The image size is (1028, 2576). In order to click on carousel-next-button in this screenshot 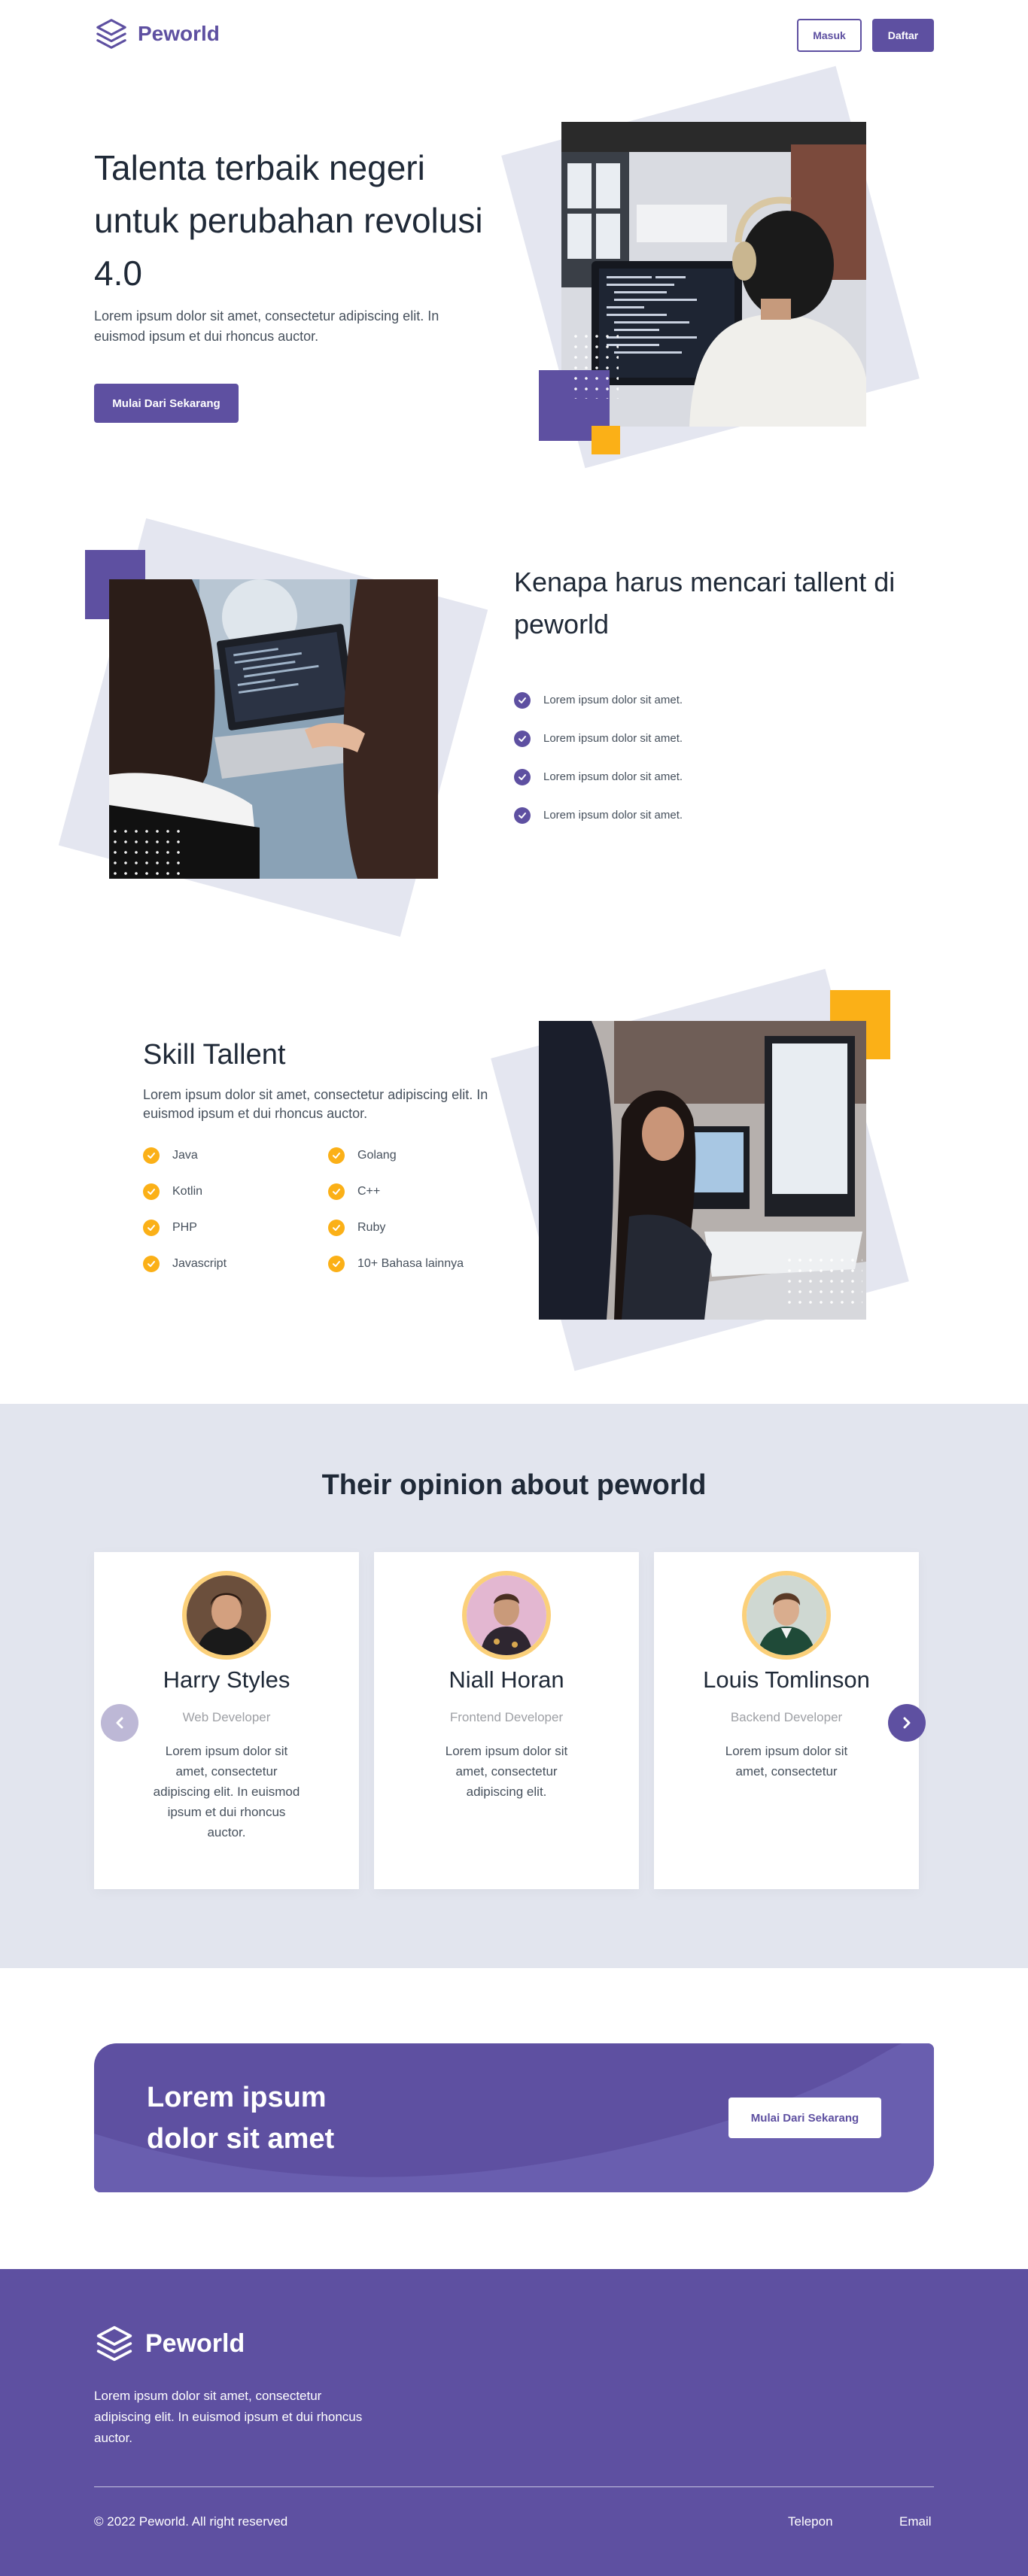, I will do `click(907, 1723)`.